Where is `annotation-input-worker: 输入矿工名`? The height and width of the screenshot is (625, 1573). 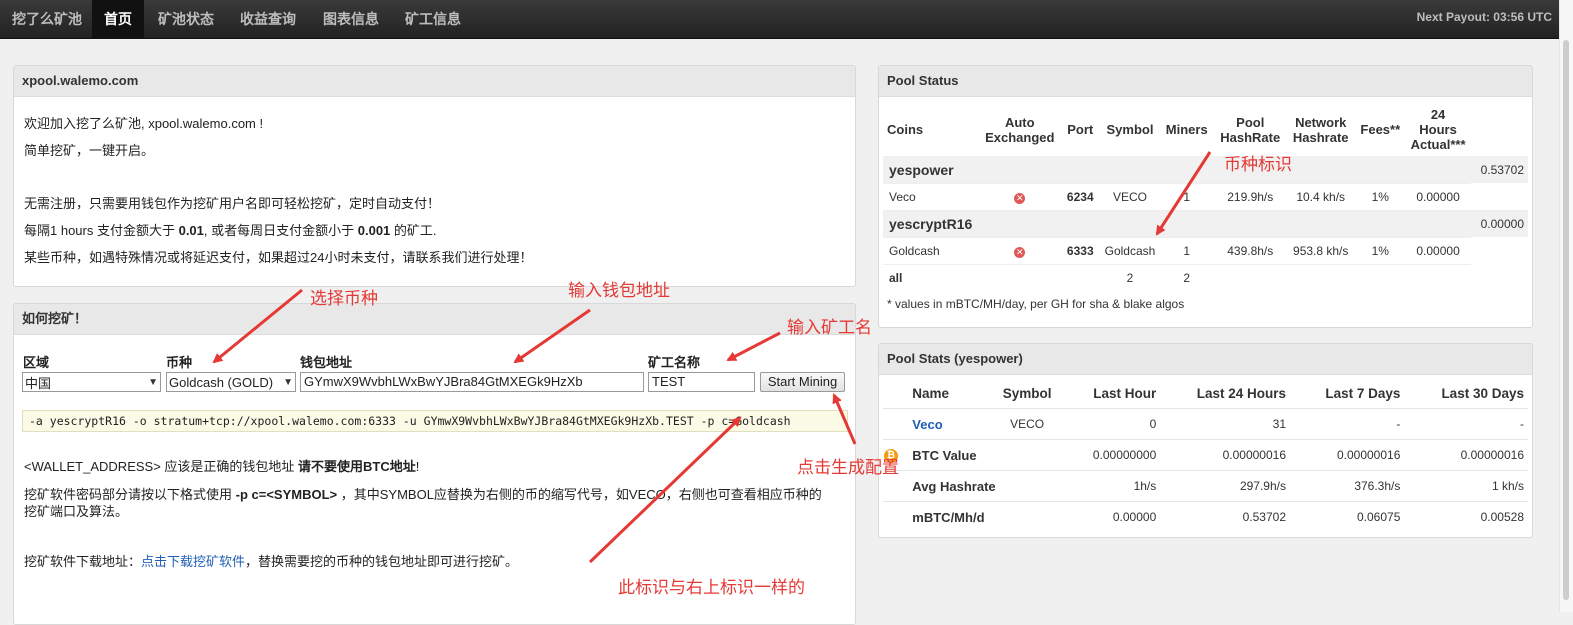 annotation-input-worker: 输入矿工名 is located at coordinates (829, 327).